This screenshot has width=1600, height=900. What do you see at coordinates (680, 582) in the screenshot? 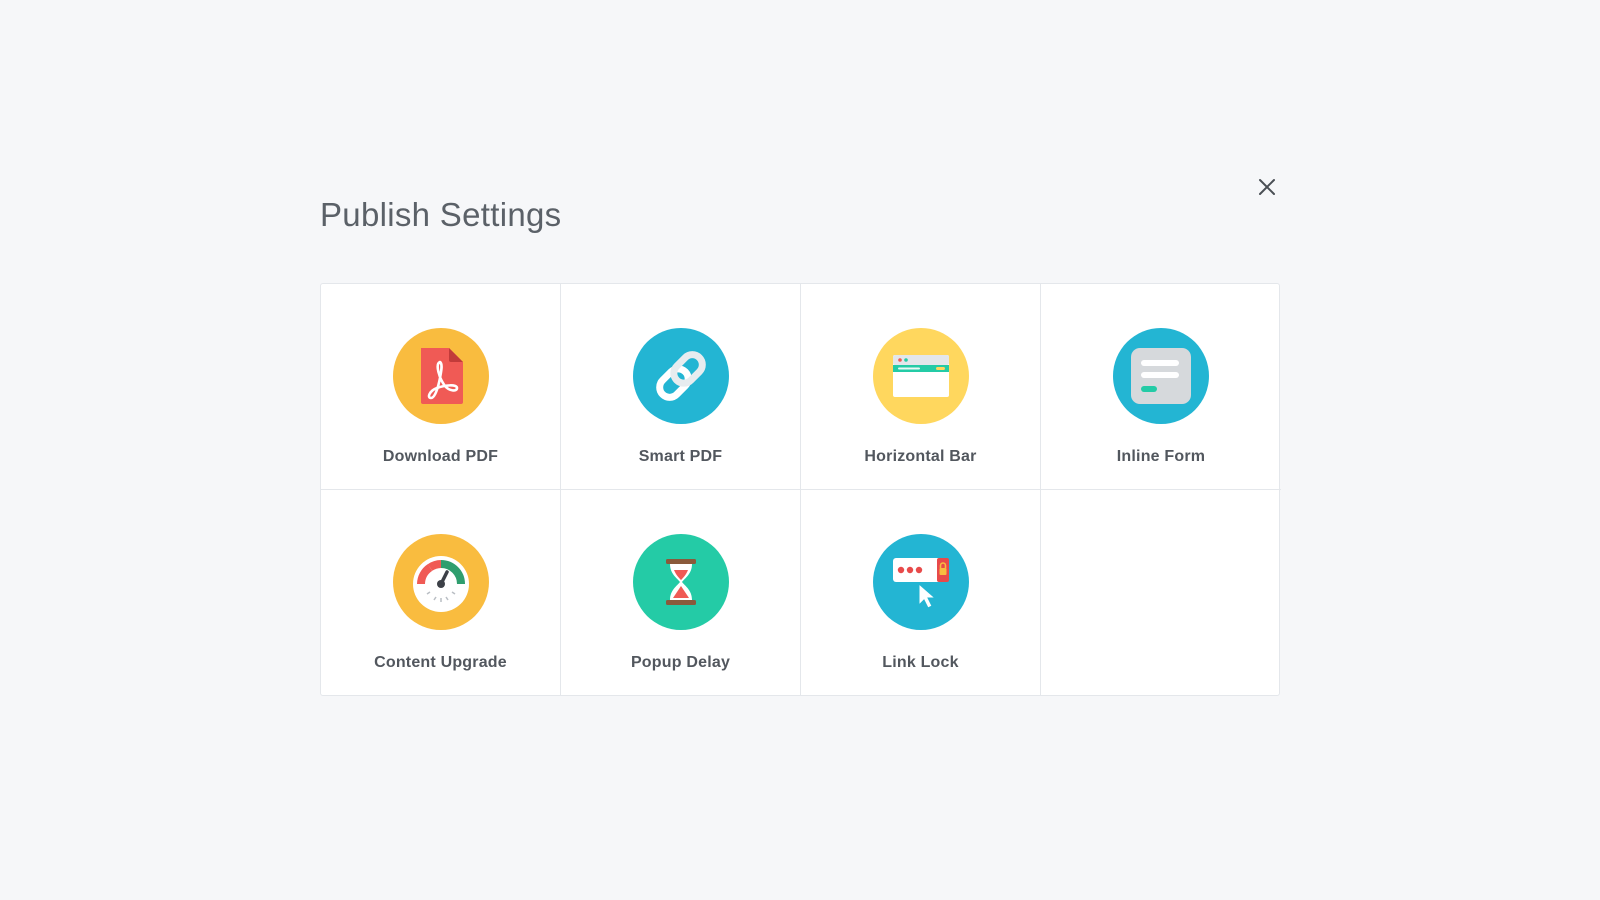
I see `hourglass-icon` at bounding box center [680, 582].